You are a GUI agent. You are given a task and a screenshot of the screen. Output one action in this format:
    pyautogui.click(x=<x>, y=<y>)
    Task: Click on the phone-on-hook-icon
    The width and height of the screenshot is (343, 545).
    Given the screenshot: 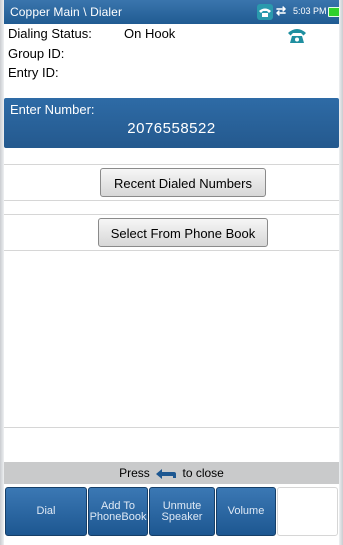 What is the action you would take?
    pyautogui.click(x=297, y=36)
    